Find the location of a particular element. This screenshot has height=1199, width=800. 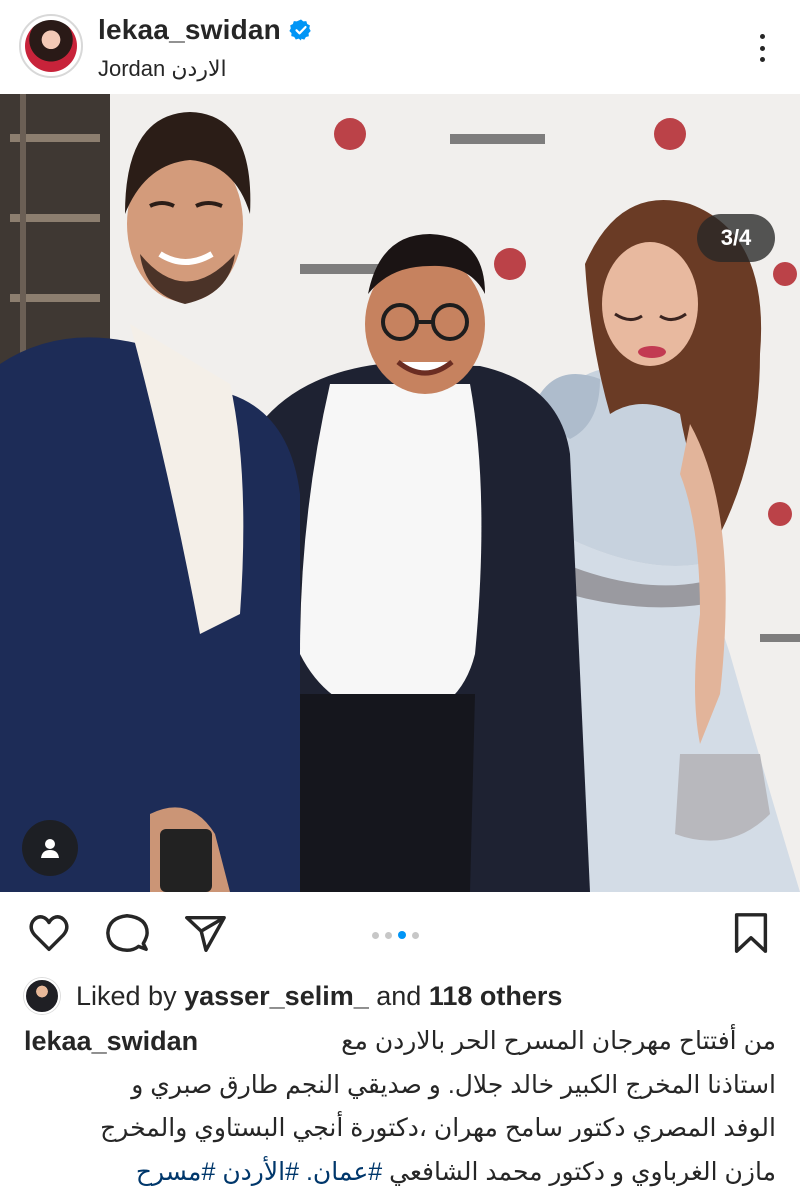

avatar-image is located at coordinates (51, 46).